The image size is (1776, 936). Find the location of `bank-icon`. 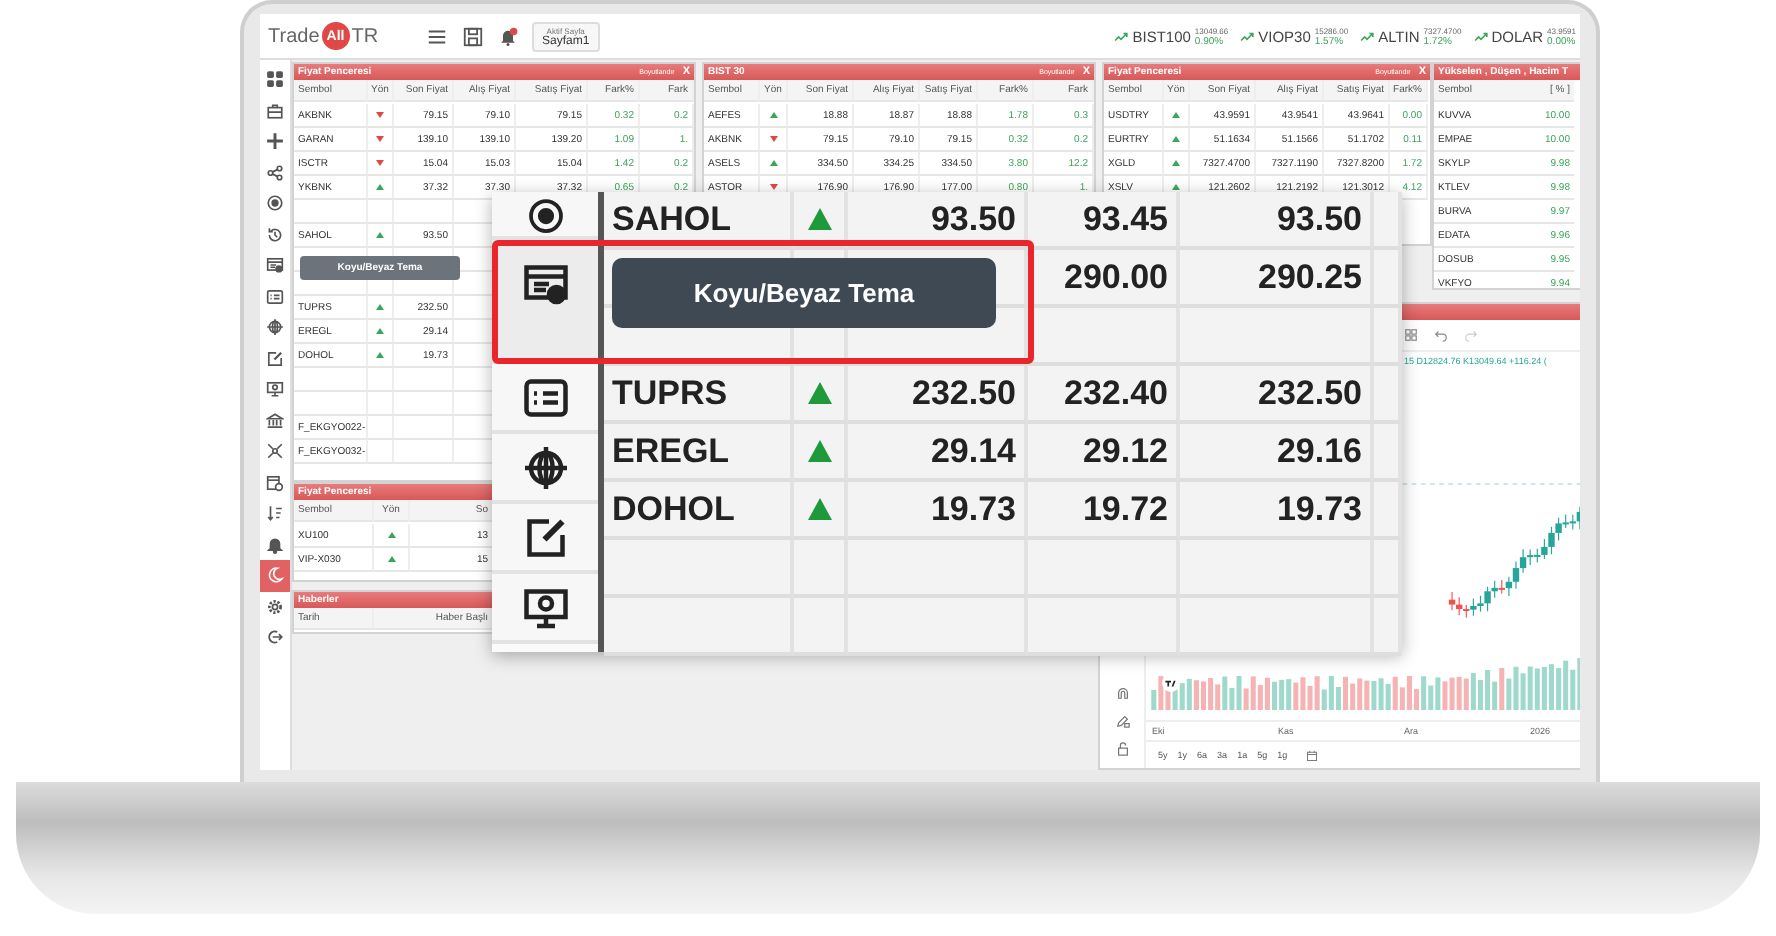

bank-icon is located at coordinates (275, 420).